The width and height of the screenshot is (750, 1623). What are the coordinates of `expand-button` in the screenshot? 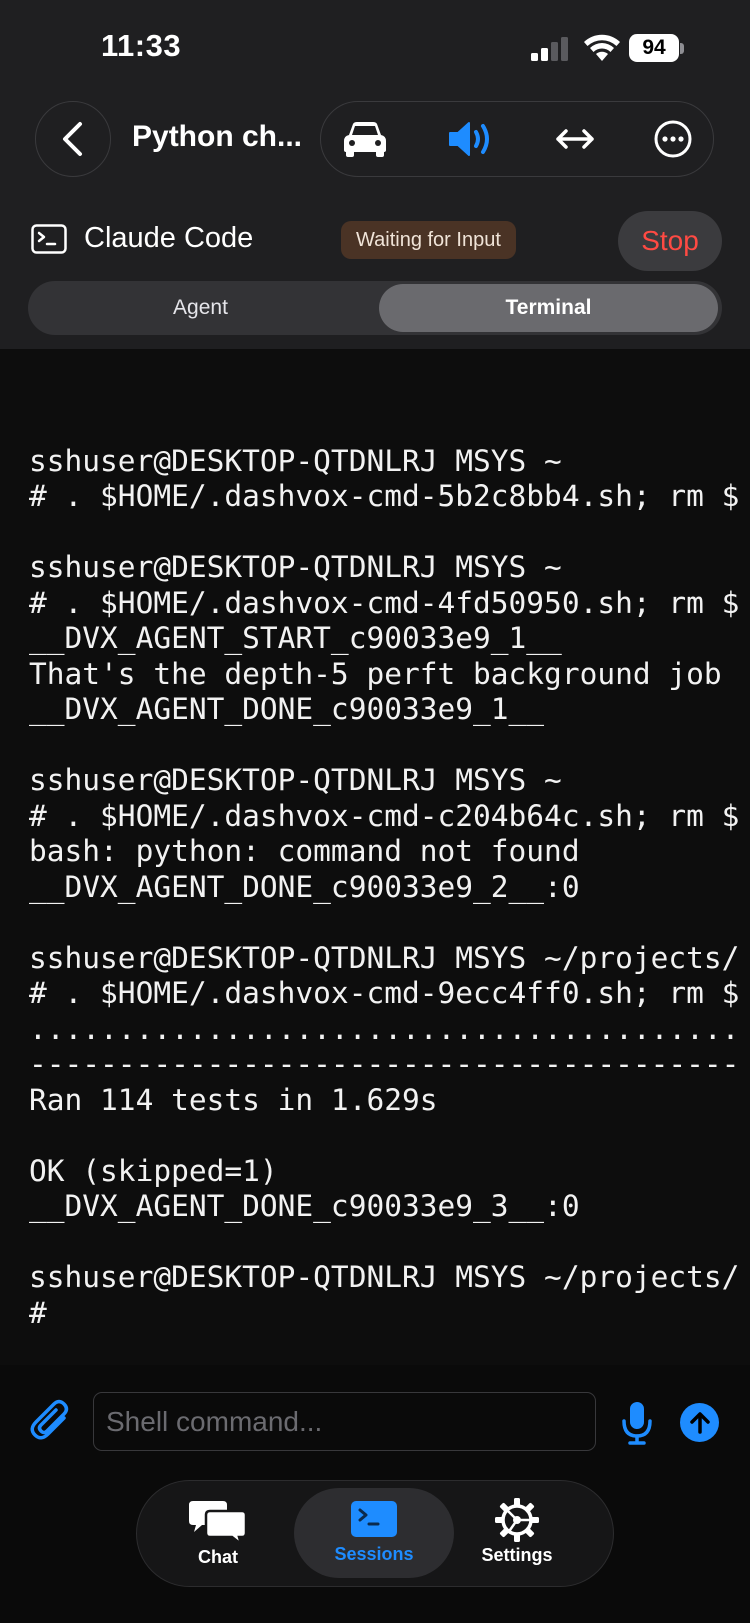 It's located at (575, 138).